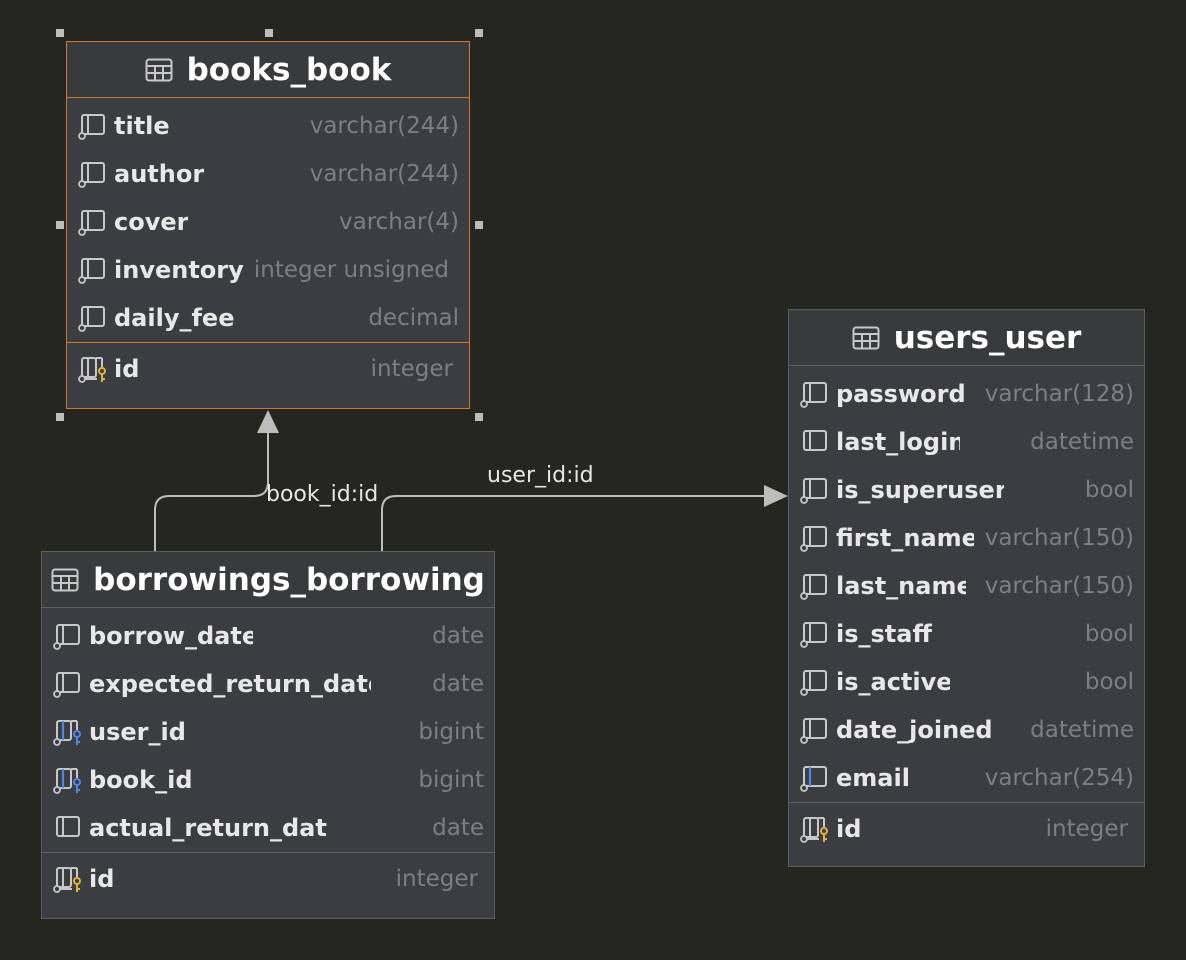  What do you see at coordinates (966, 442) in the screenshot?
I see `column-row: last_login datetime` at bounding box center [966, 442].